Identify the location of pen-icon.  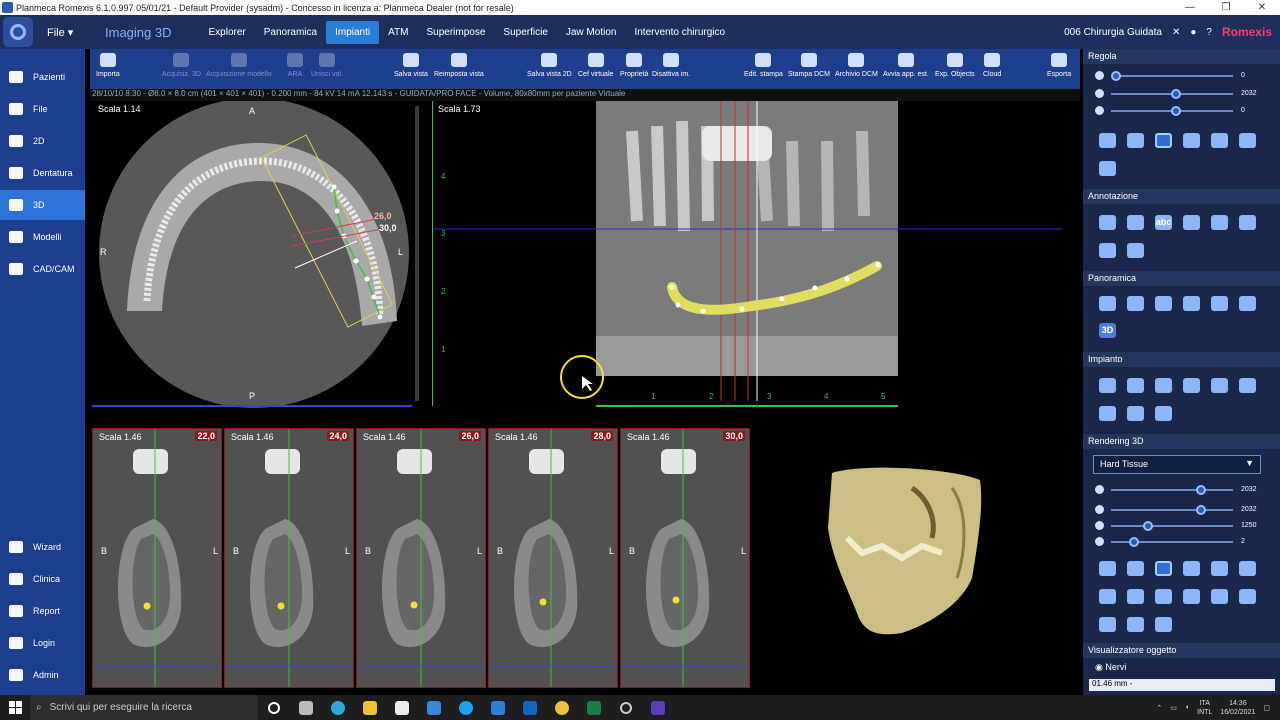
(1107, 250).